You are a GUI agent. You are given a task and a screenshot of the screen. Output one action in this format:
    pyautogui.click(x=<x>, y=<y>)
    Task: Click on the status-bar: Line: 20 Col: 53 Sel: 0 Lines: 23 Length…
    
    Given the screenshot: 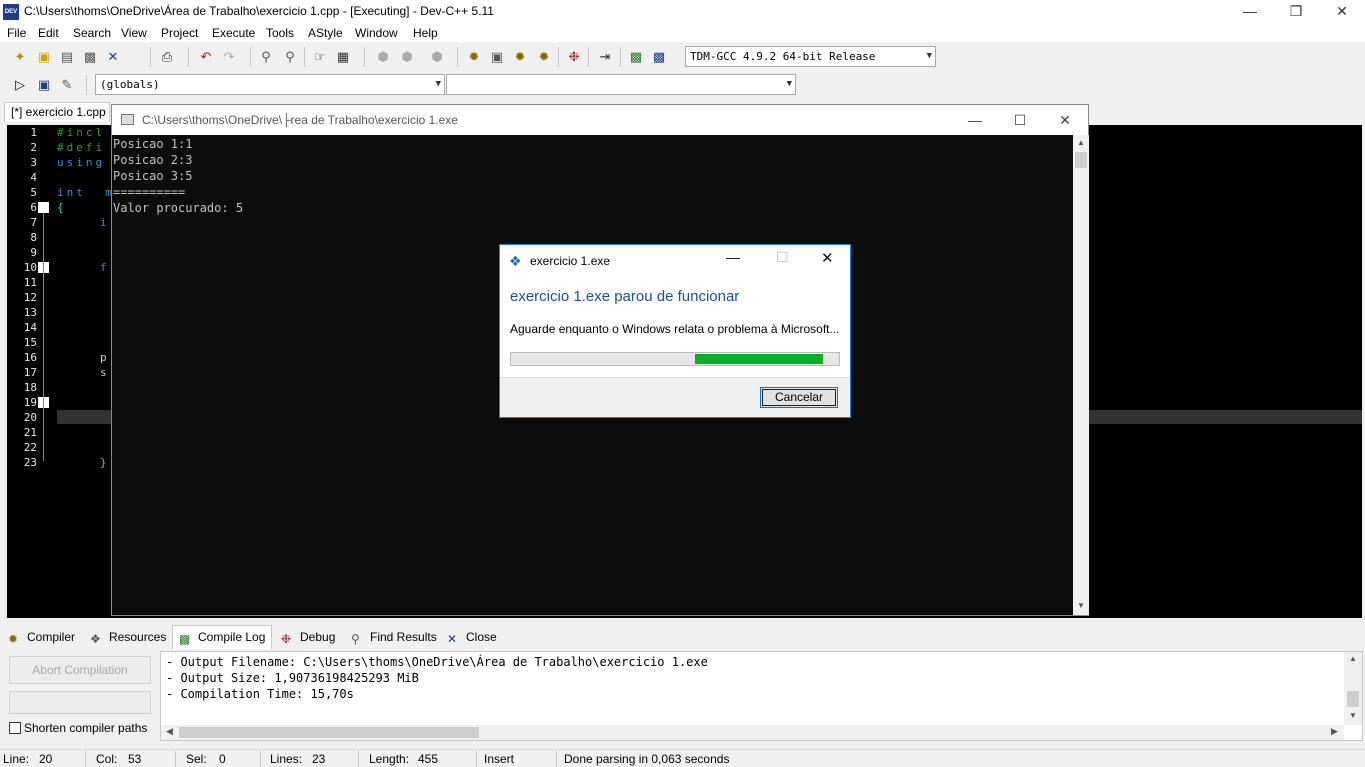 What is the action you would take?
    pyautogui.click(x=682, y=758)
    